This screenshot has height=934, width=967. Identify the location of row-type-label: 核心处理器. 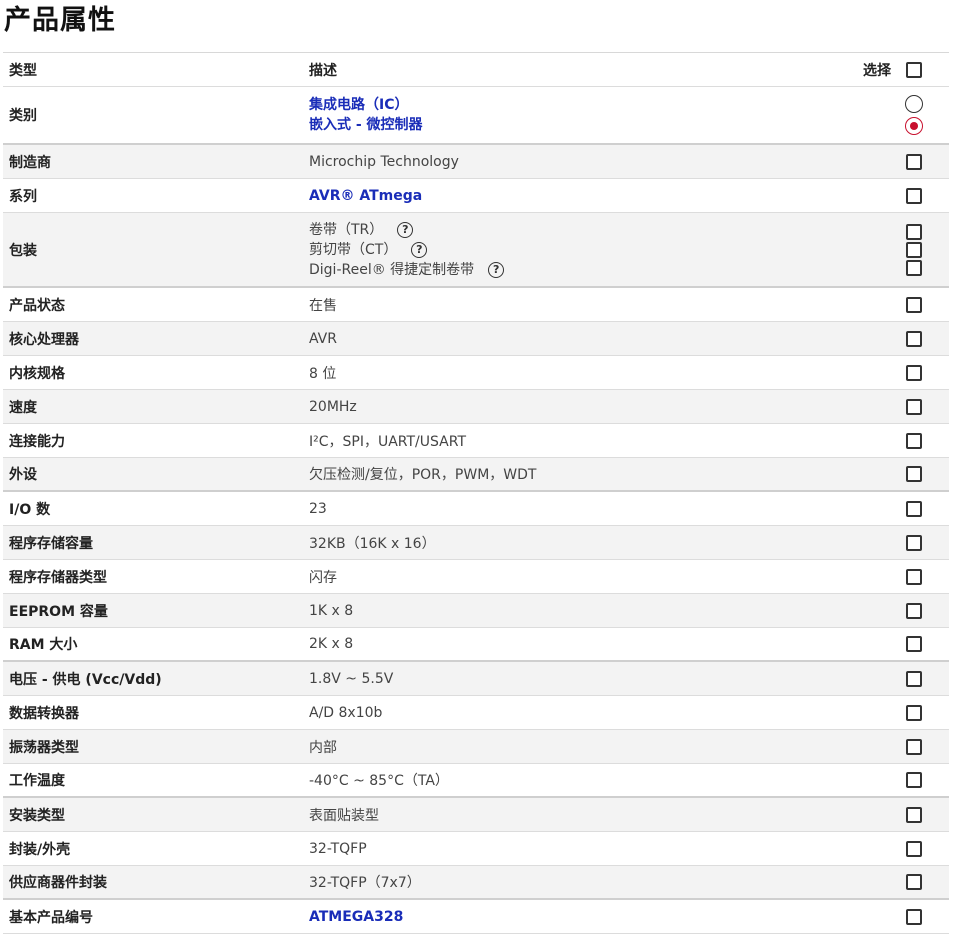
(44, 339).